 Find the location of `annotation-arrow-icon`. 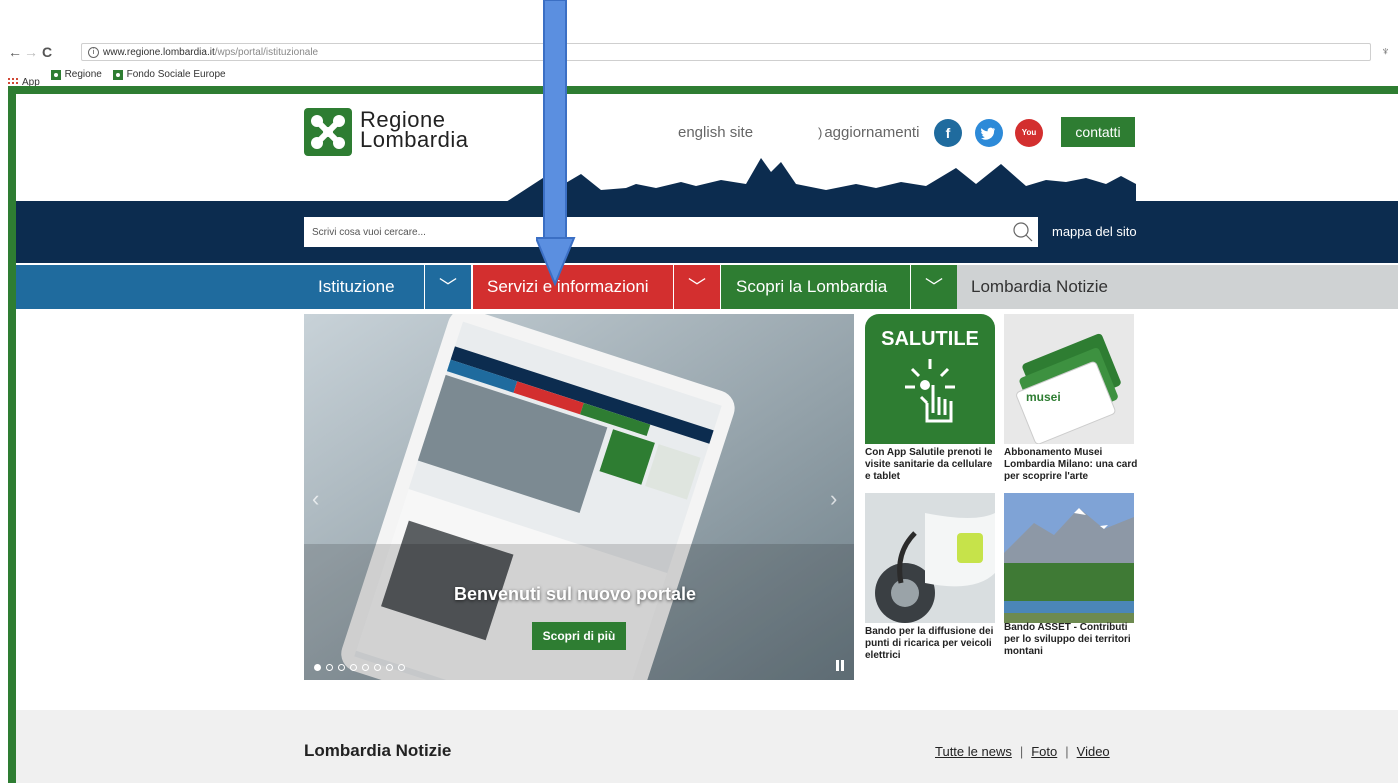

annotation-arrow-icon is located at coordinates (556, 143).